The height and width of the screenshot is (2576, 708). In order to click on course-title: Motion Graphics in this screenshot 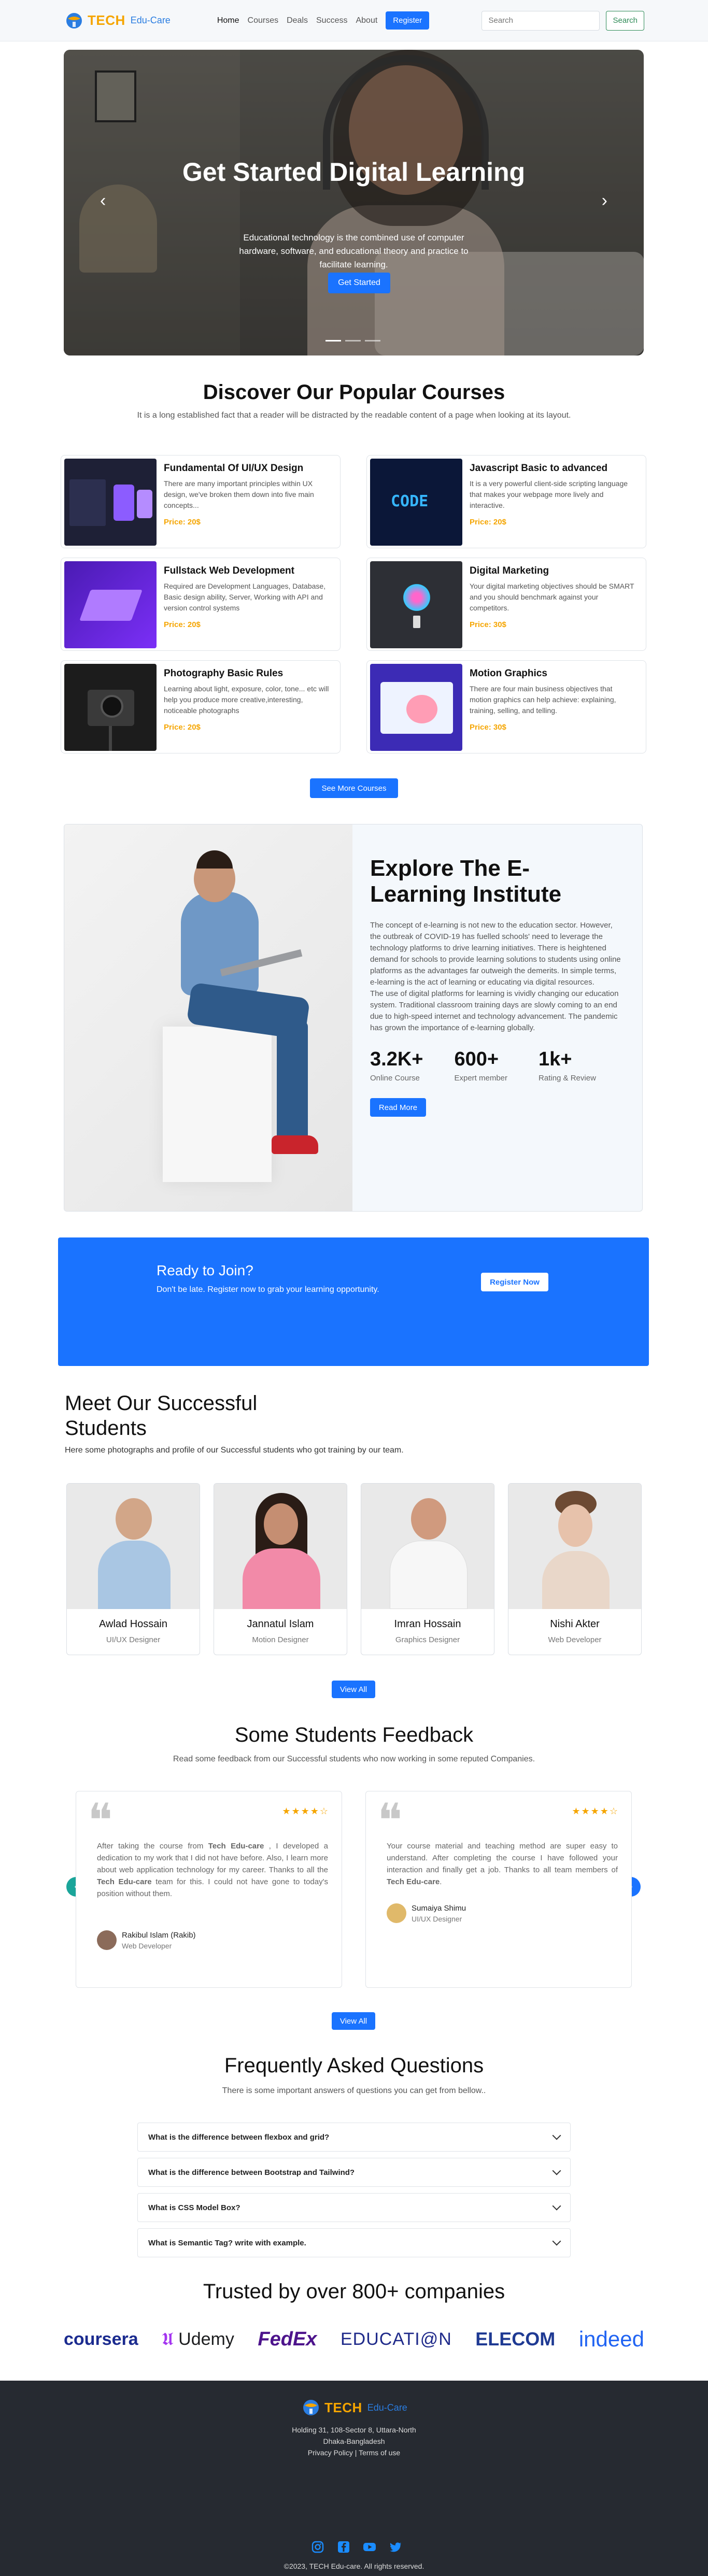, I will do `click(508, 673)`.